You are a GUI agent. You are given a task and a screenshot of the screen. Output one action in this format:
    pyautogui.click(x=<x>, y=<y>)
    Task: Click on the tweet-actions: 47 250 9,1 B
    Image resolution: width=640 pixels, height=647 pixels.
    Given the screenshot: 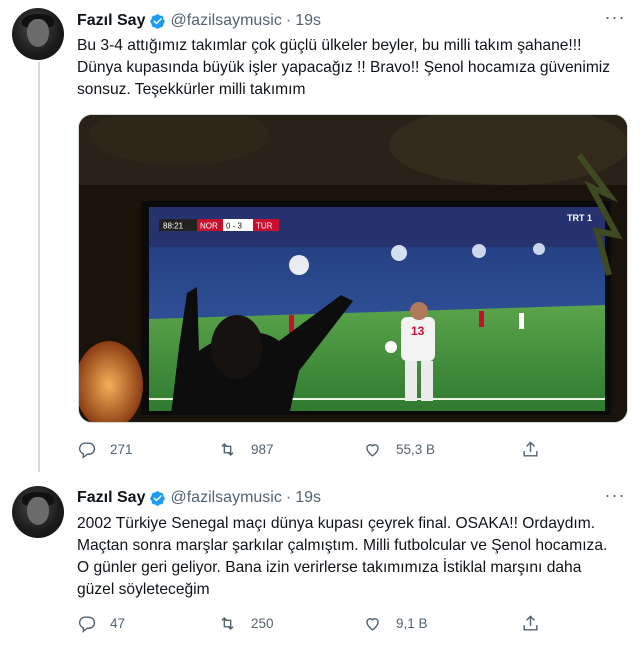 What is the action you would take?
    pyautogui.click(x=312, y=623)
    